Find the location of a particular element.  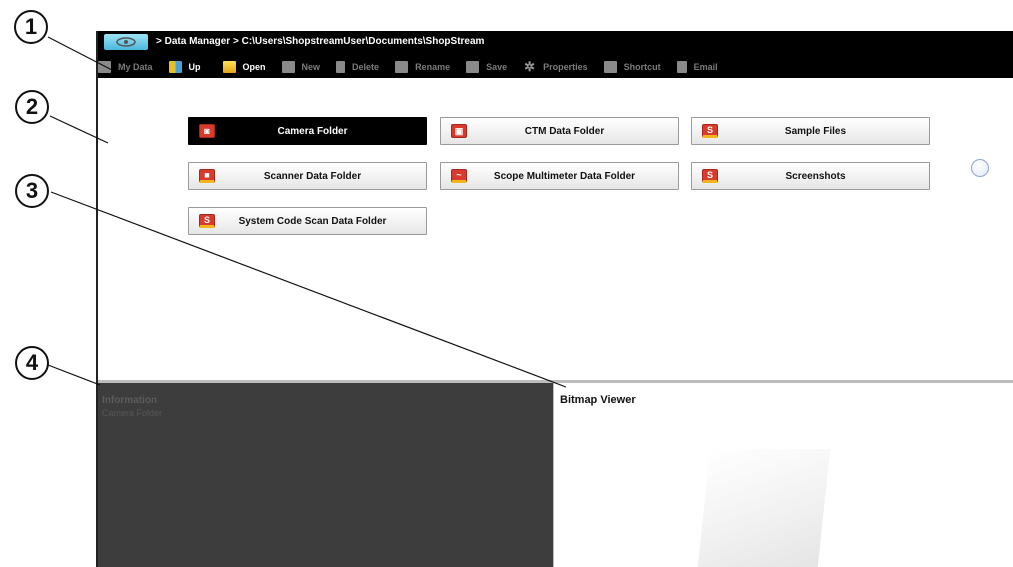

save-icon is located at coordinates (473, 67).